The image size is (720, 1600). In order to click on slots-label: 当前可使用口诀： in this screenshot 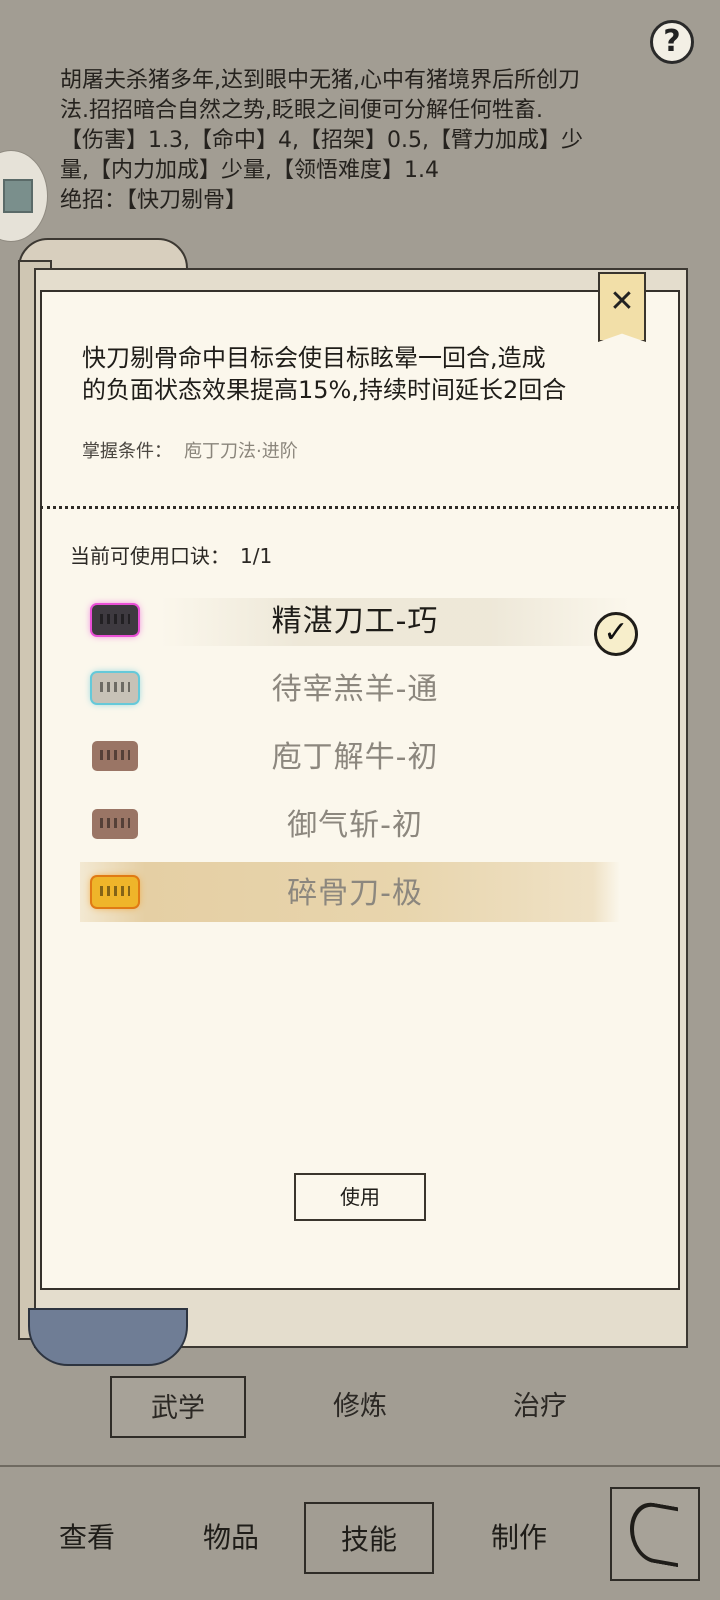, I will do `click(150, 556)`.